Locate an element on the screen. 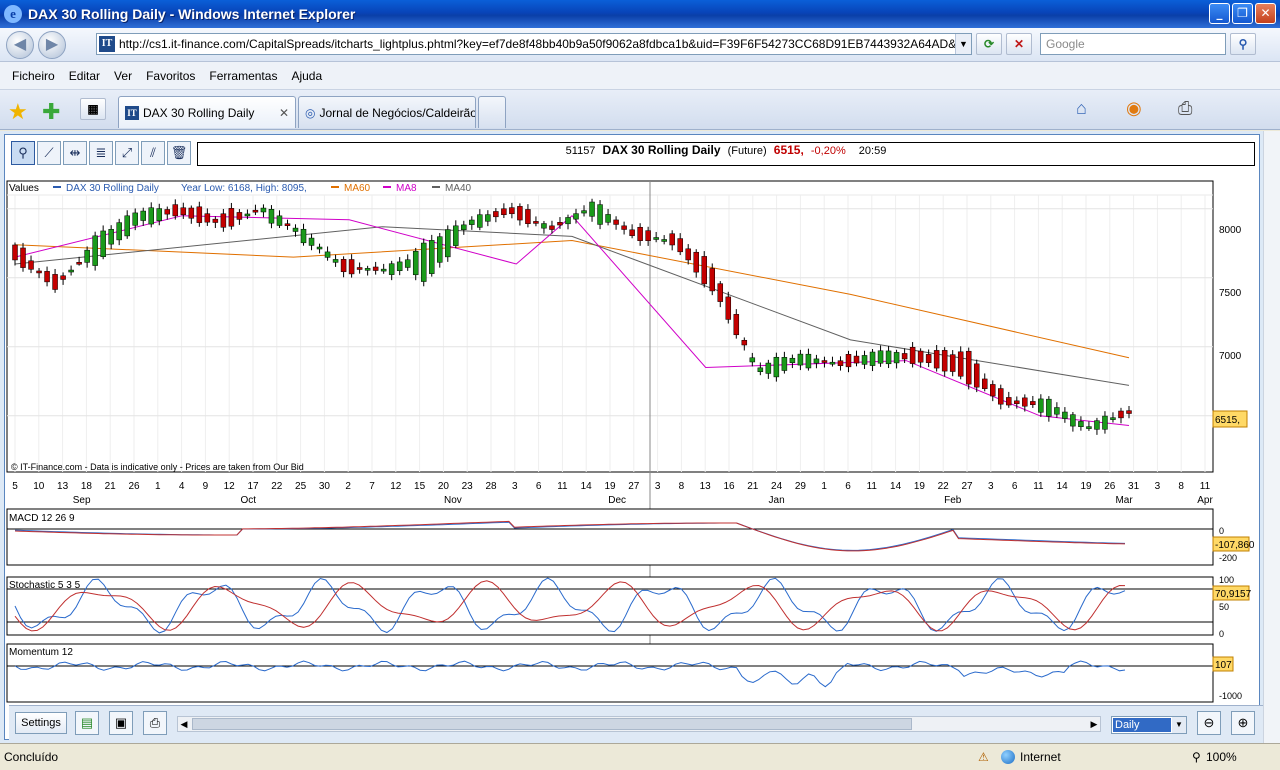 Image resolution: width=1280 pixels, height=770 pixels. print-chart-icon: ⎙ is located at coordinates (155, 723).